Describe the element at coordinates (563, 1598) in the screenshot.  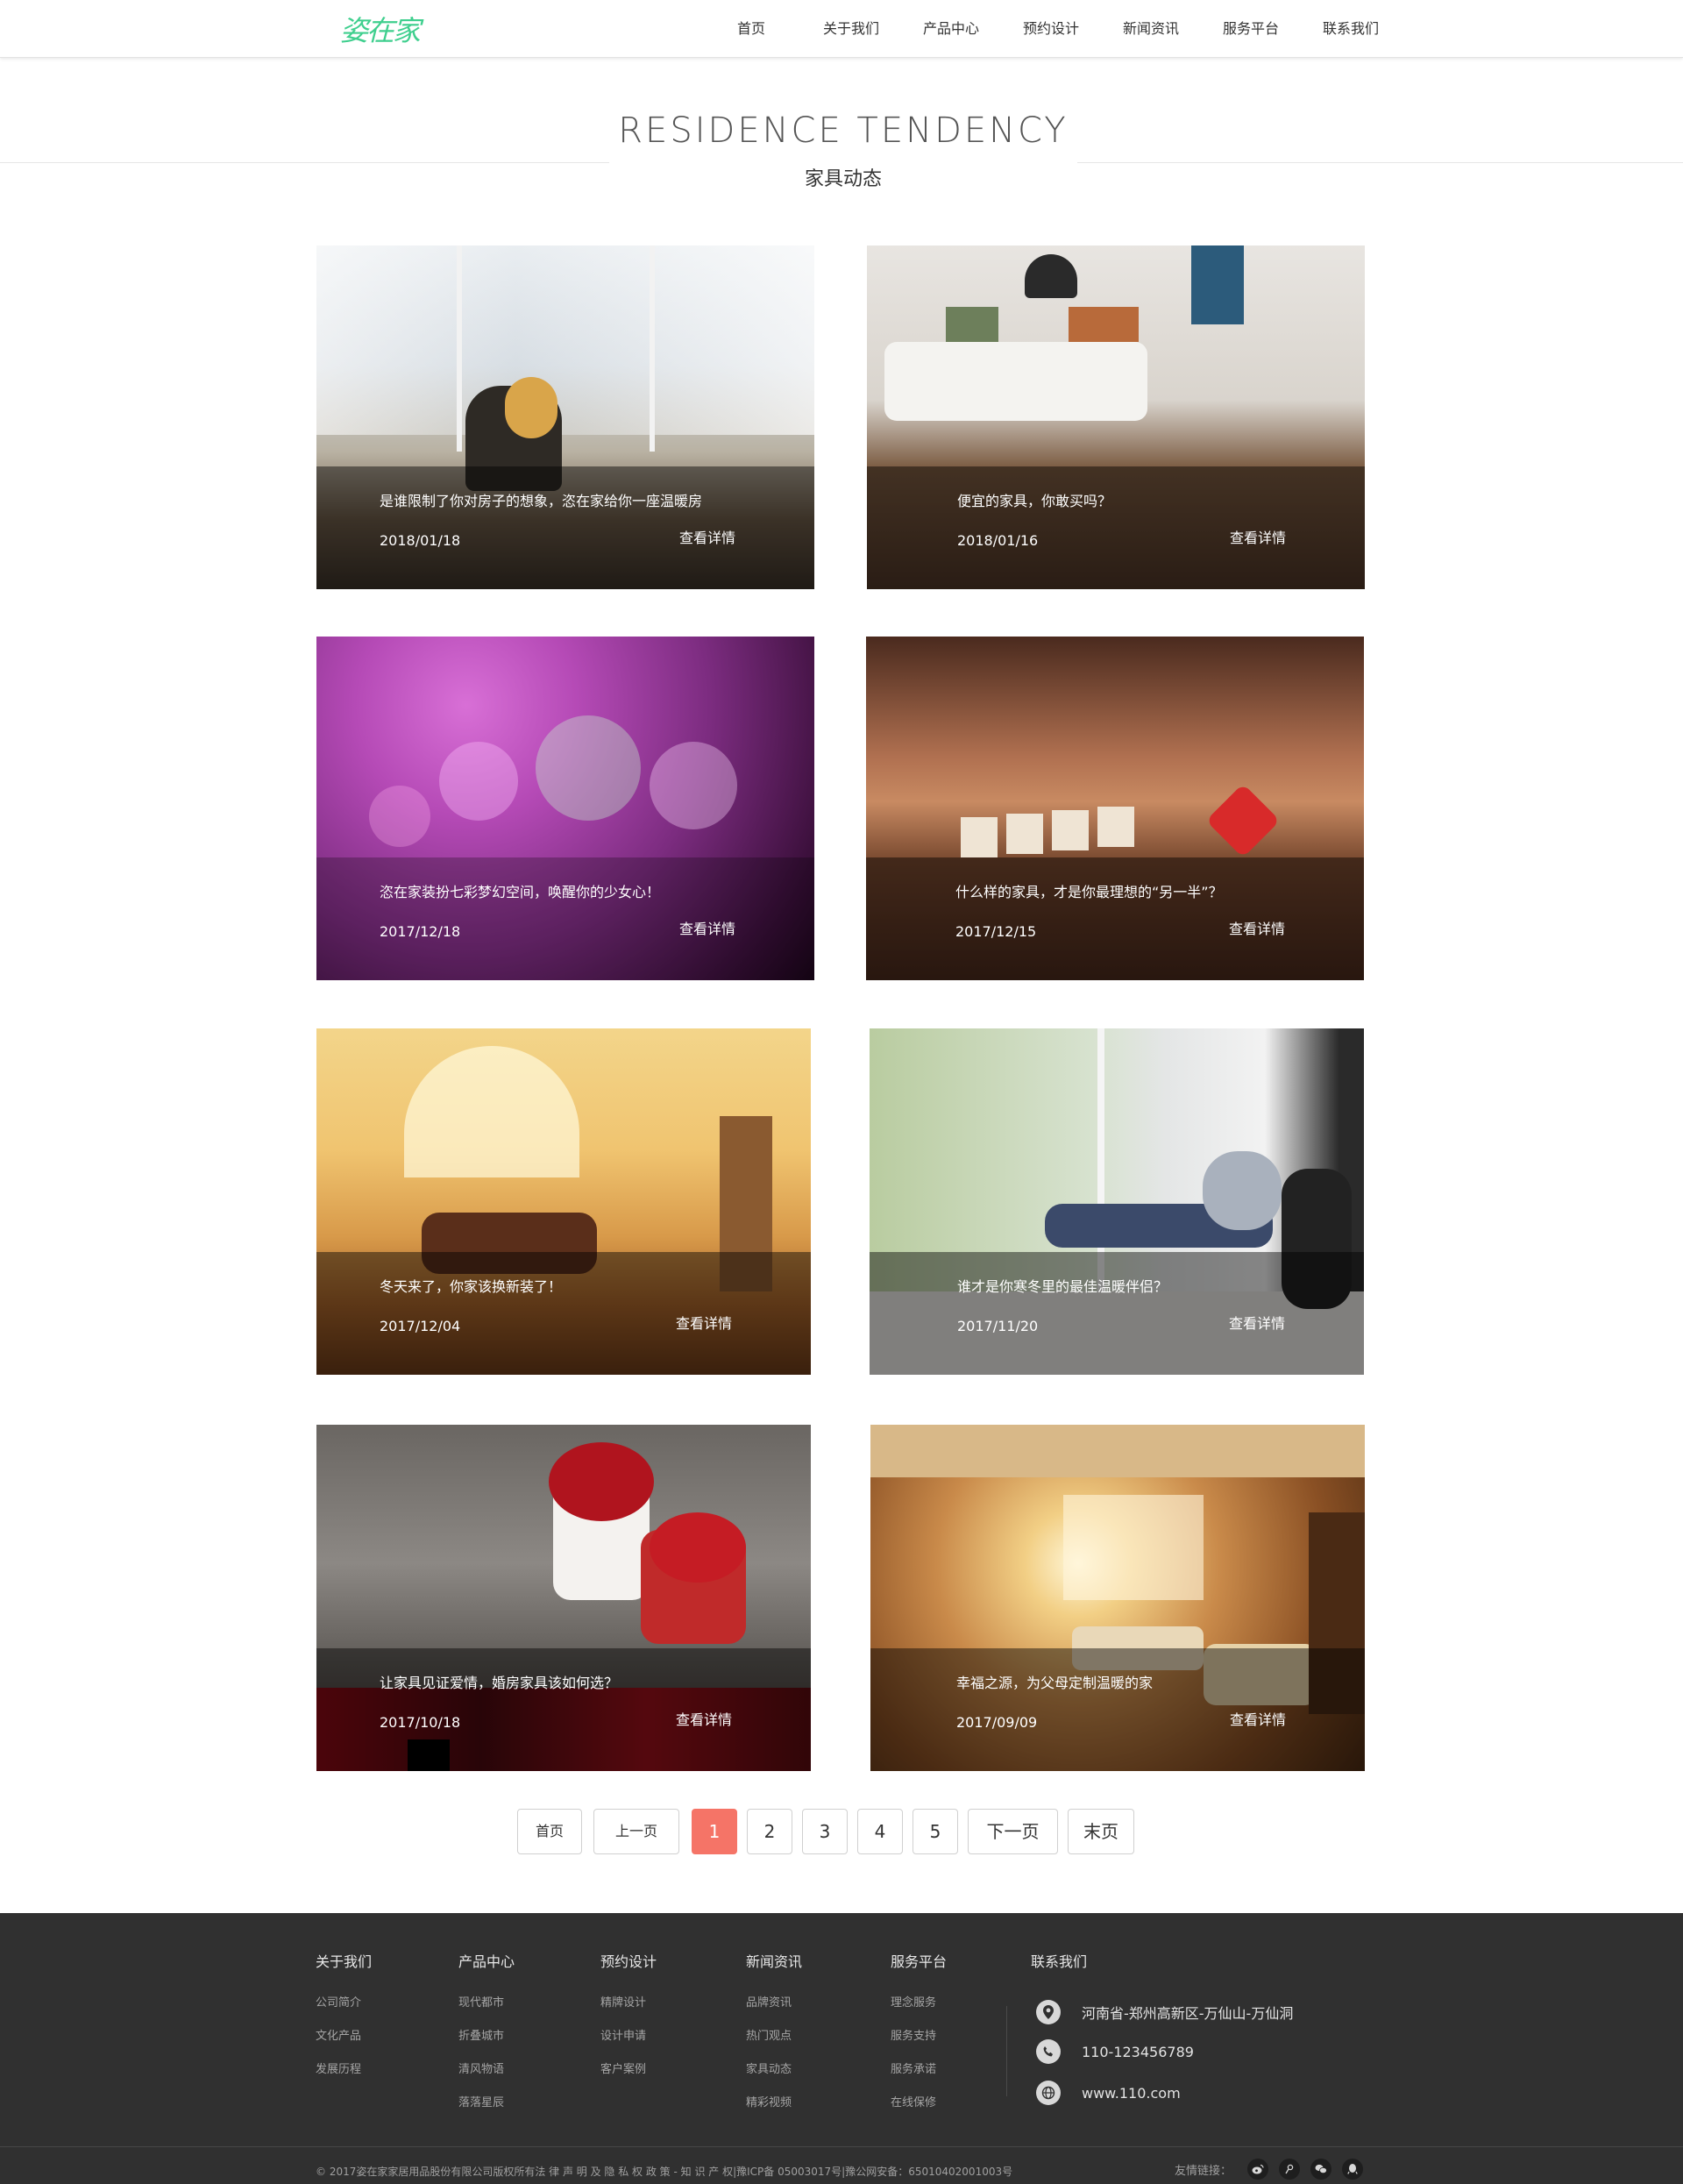
I see `news-card: 让家具见证爱情，婚房家具该如何选？ 2017/10/18 查看详情` at that location.